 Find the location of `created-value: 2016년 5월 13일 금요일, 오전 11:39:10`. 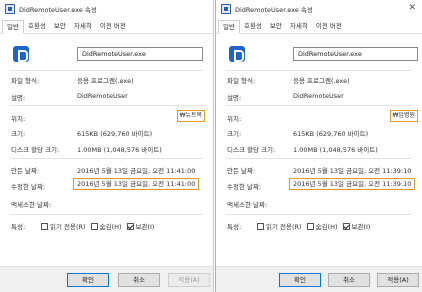

created-value: 2016년 5월 13일 금요일, 오전 11:39:10 is located at coordinates (352, 171).